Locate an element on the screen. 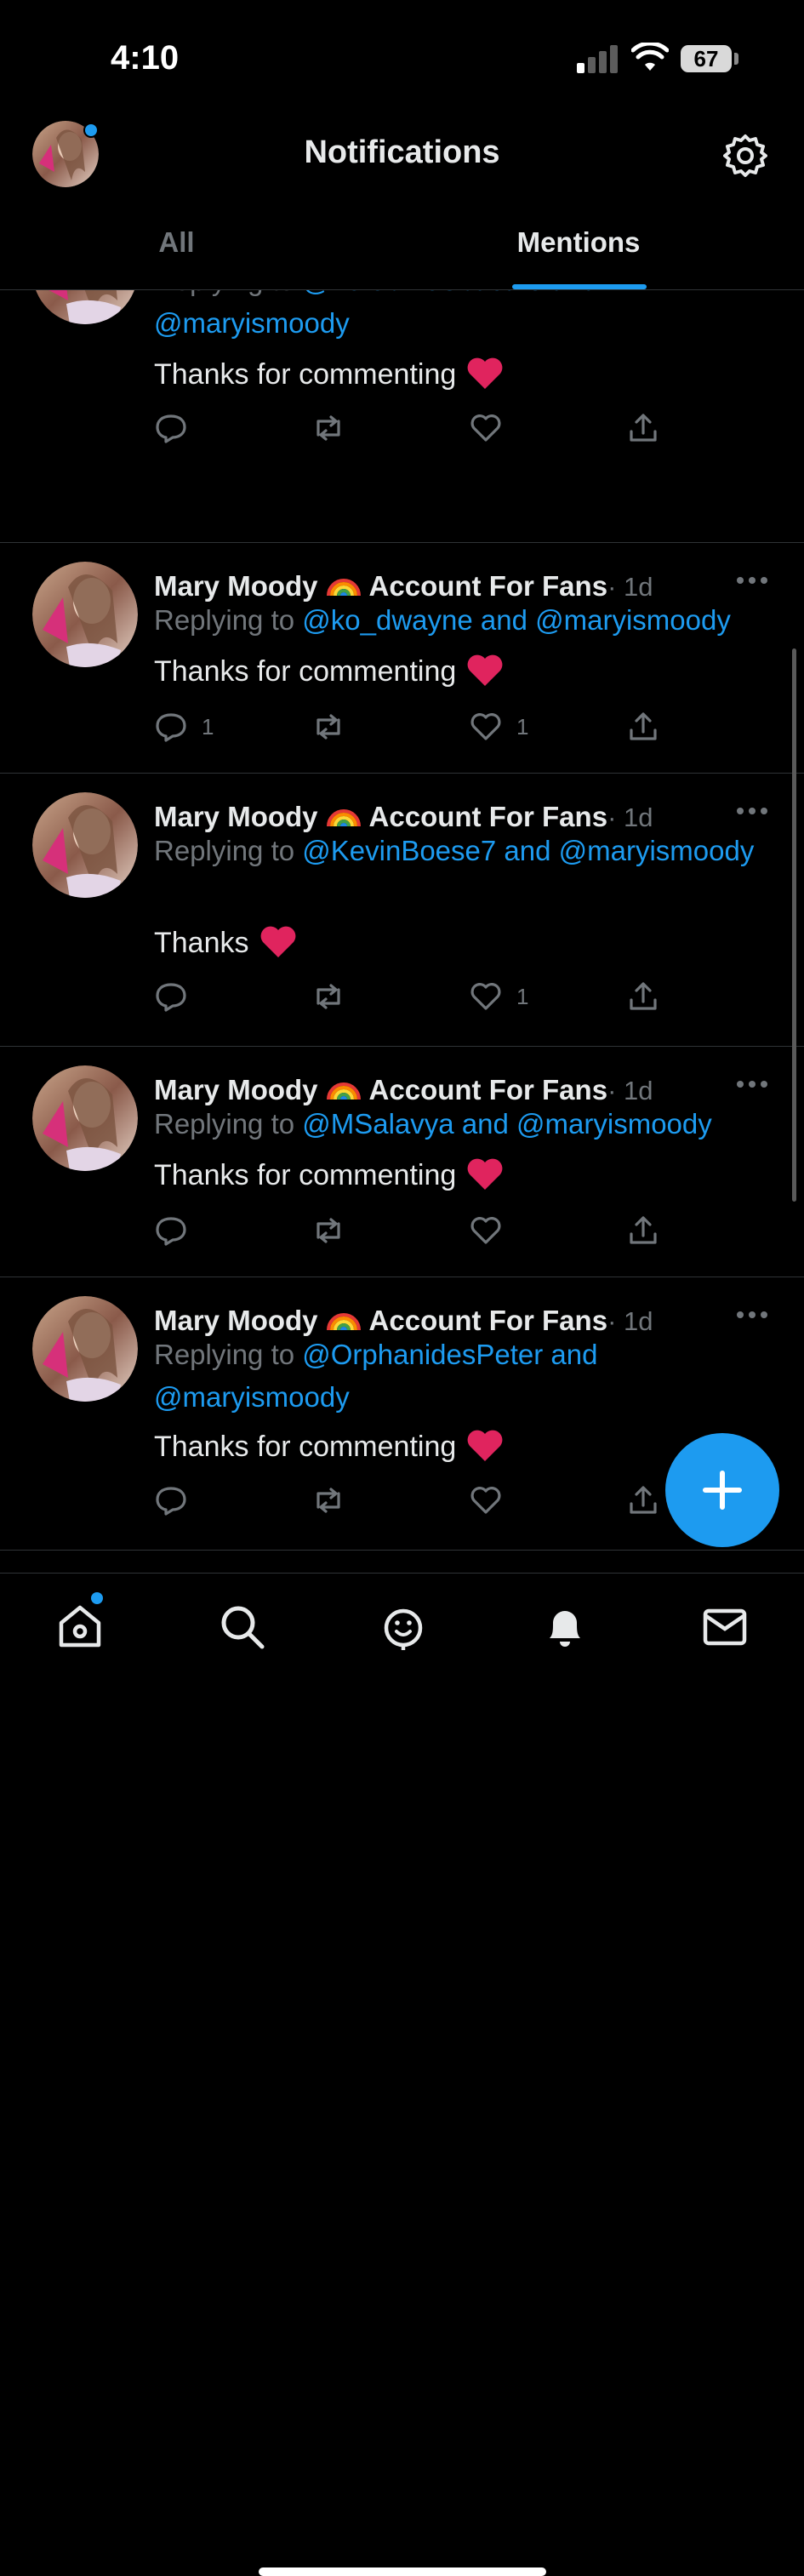  battery-cap is located at coordinates (736, 59).